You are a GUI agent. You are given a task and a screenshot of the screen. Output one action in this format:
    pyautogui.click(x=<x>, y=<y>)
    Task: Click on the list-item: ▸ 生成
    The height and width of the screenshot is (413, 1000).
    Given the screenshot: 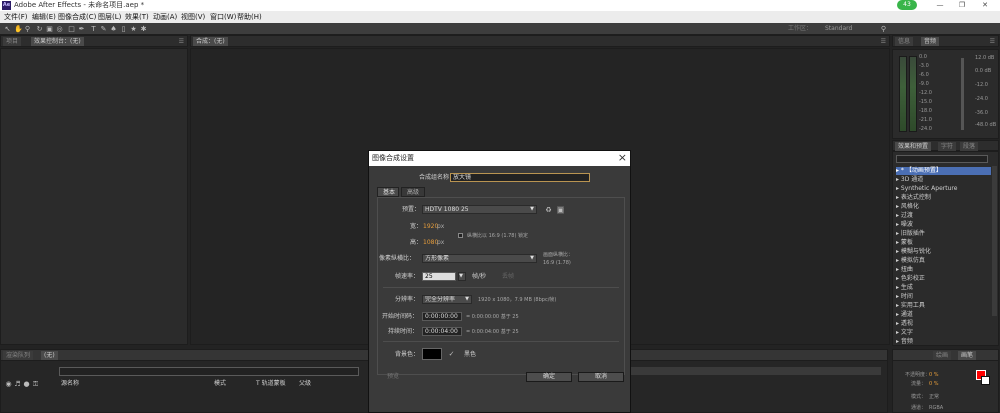 What is the action you would take?
    pyautogui.click(x=943, y=288)
    